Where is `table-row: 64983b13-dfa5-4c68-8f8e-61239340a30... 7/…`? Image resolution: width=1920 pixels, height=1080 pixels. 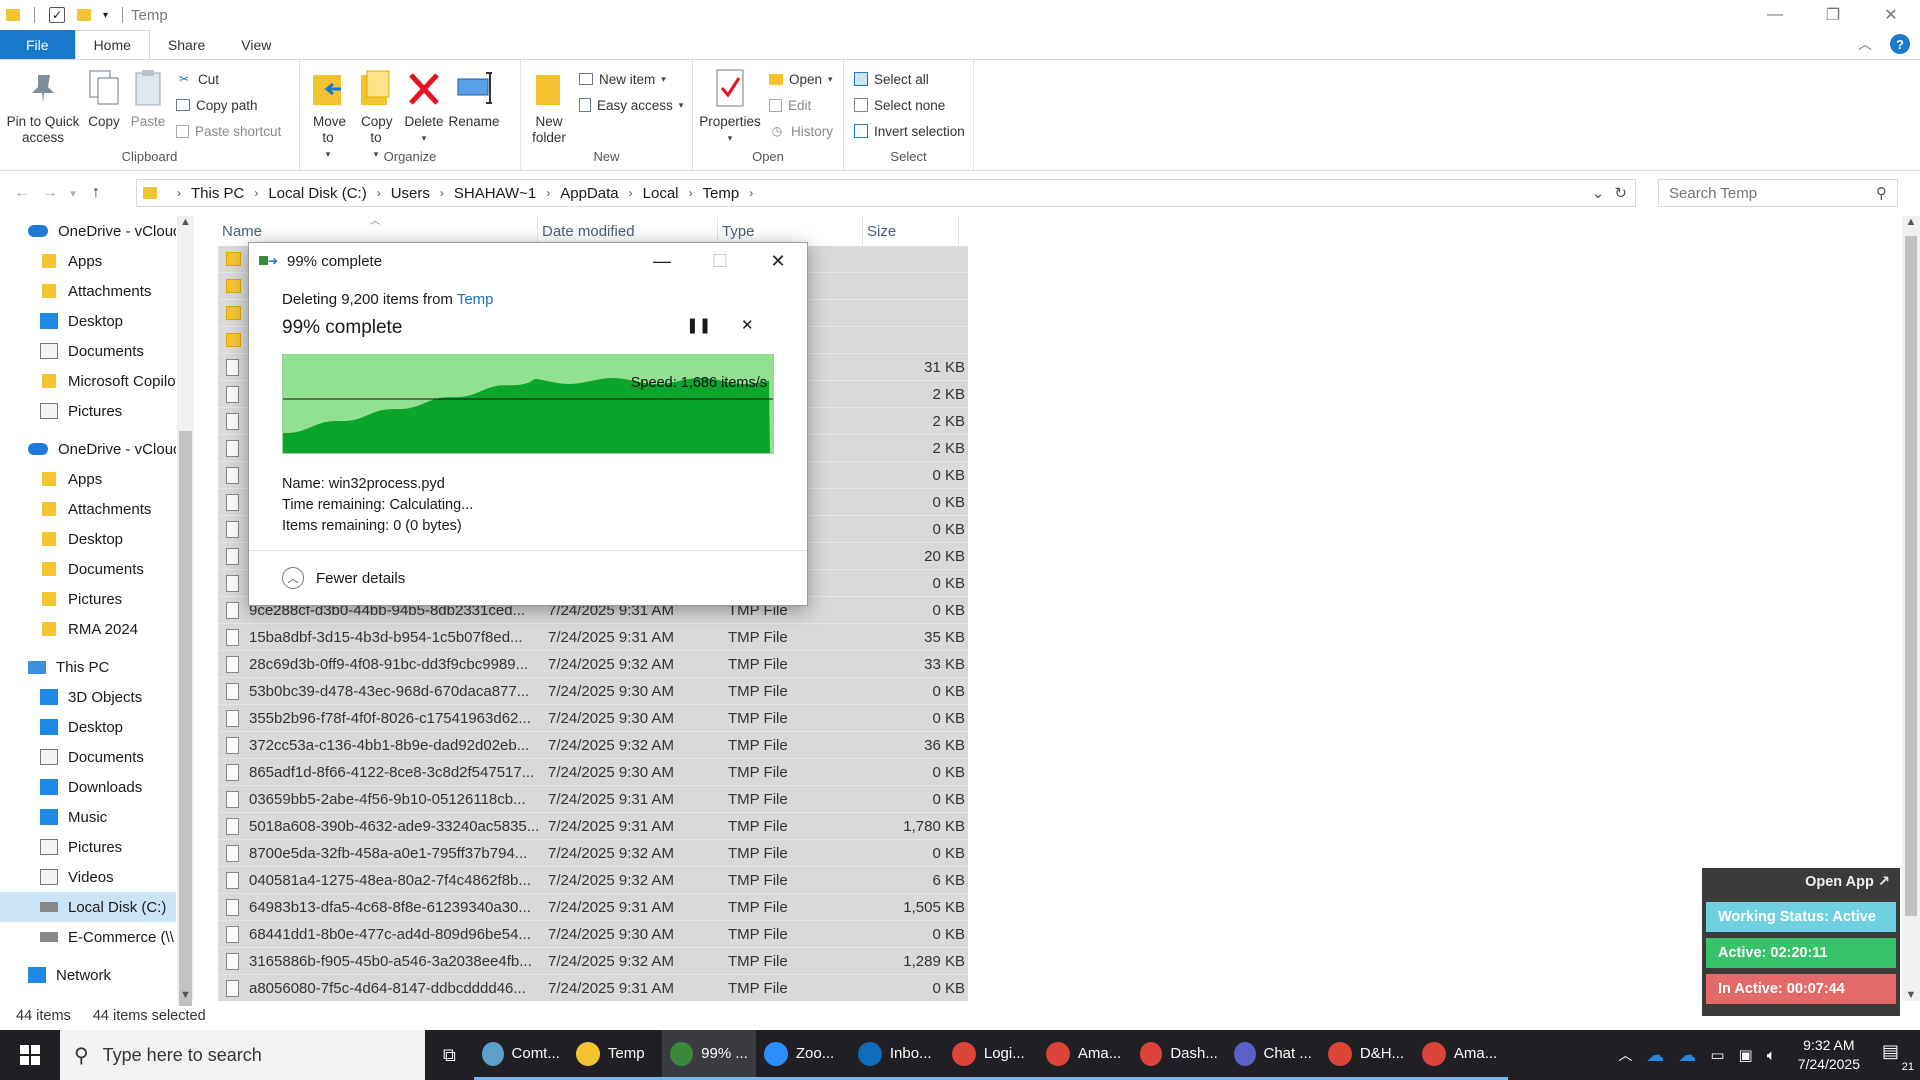
table-row: 64983b13-dfa5-4c68-8f8e-61239340a30... 7/… is located at coordinates (593, 907).